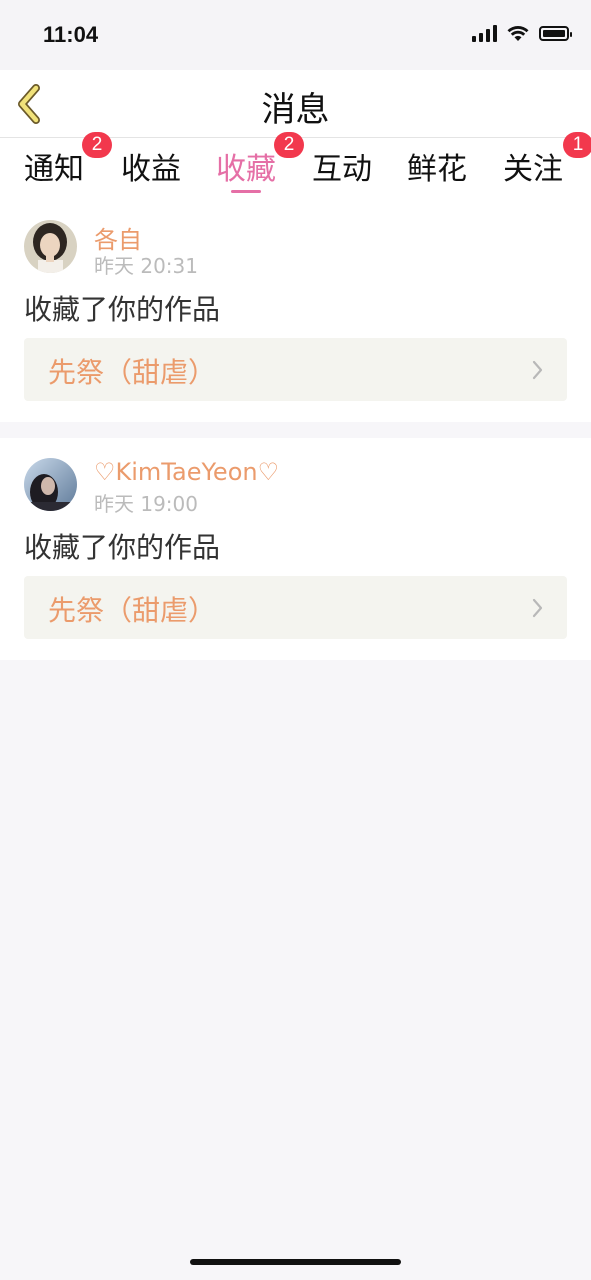 This screenshot has height=1280, width=591. What do you see at coordinates (342, 169) in the screenshot?
I see `tab-label: 互动` at bounding box center [342, 169].